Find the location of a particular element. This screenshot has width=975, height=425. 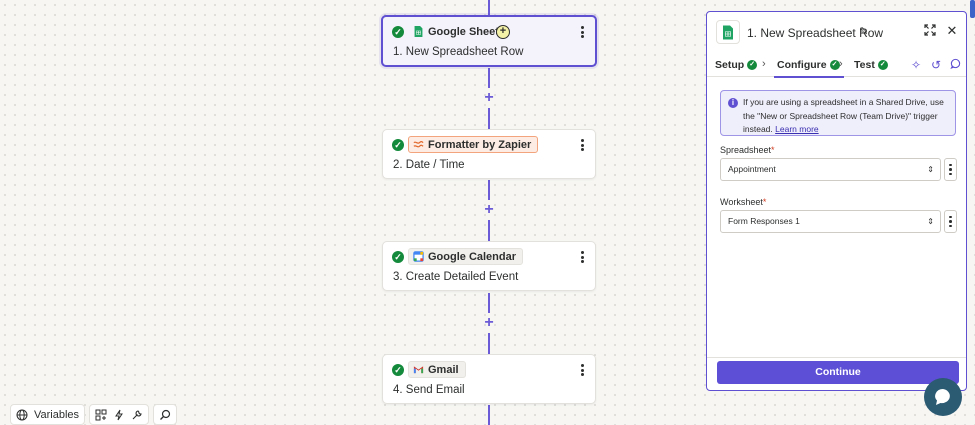

formatter-icon is located at coordinates (418, 144).